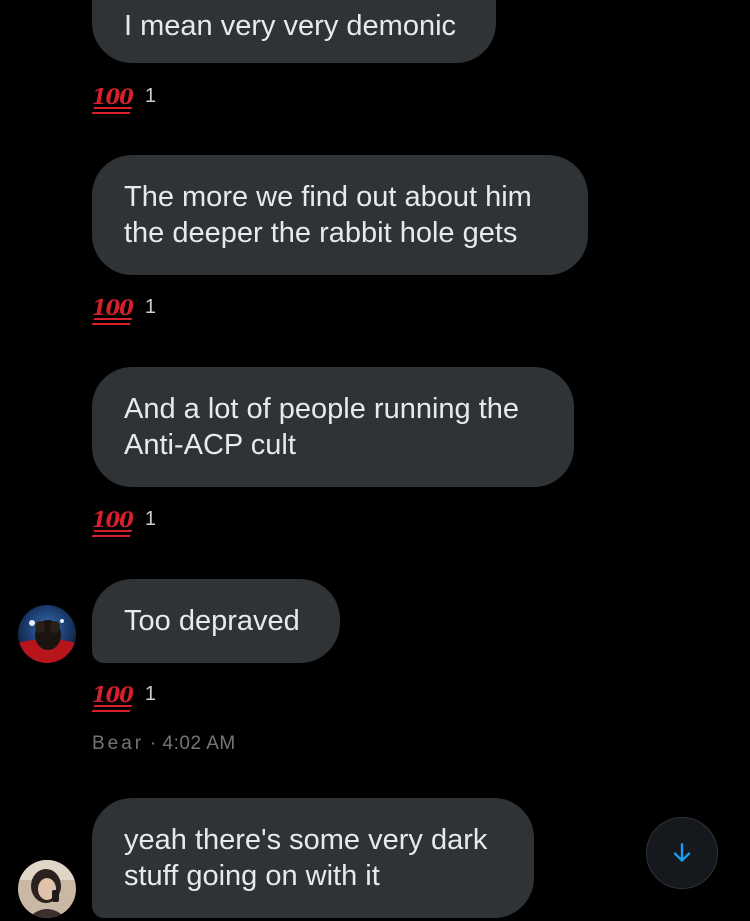 The image size is (750, 921). Describe the element at coordinates (290, 25) in the screenshot. I see `message-text: I mean very very demonic` at that location.